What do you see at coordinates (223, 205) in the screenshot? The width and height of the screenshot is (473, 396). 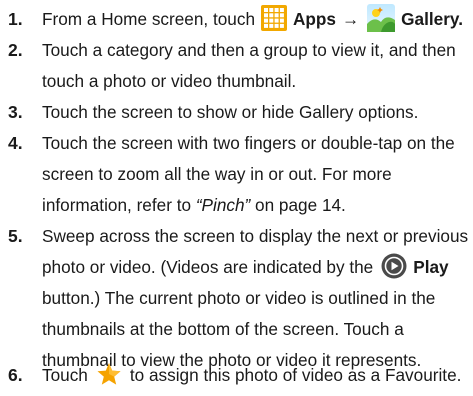 I see `pinch-reference-link: “Pinch”` at bounding box center [223, 205].